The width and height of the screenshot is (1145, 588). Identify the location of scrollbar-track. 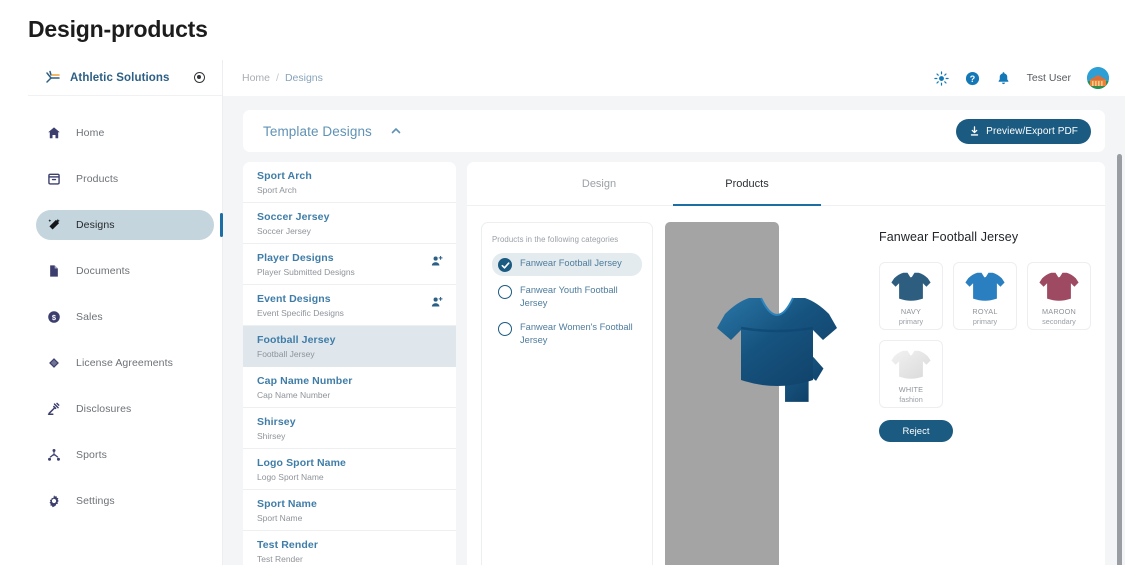
(1119, 330).